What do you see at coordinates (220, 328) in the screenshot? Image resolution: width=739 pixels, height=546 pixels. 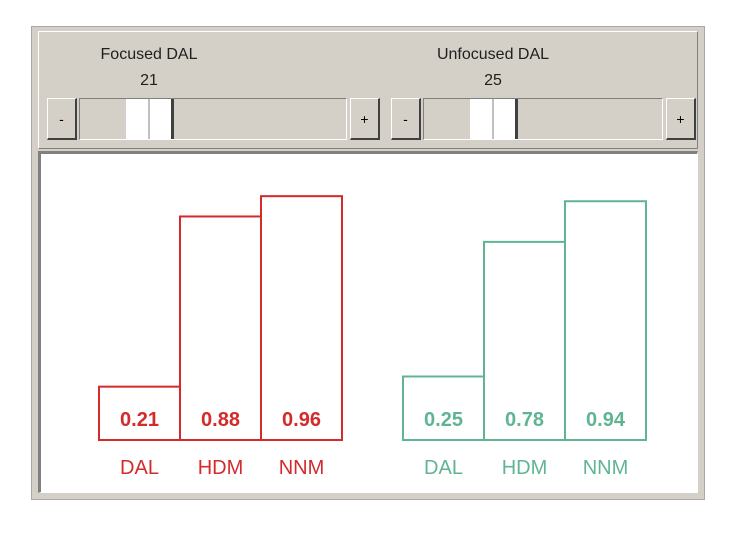 I see `bar-hdm` at bounding box center [220, 328].